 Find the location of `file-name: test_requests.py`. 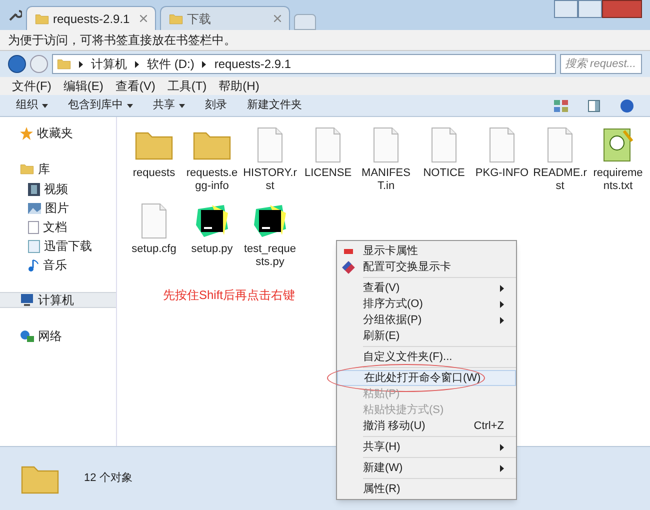

file-name: test_requests.py is located at coordinates (270, 256).